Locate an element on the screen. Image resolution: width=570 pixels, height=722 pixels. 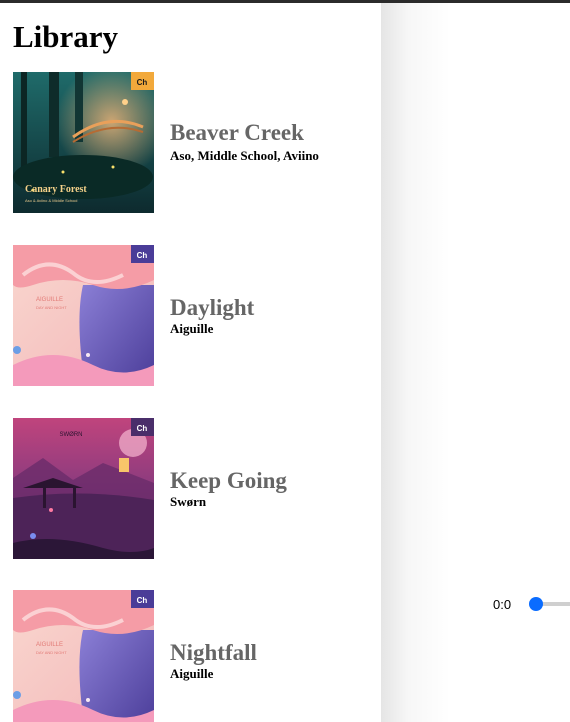
library-title: Library is located at coordinates (66, 36).